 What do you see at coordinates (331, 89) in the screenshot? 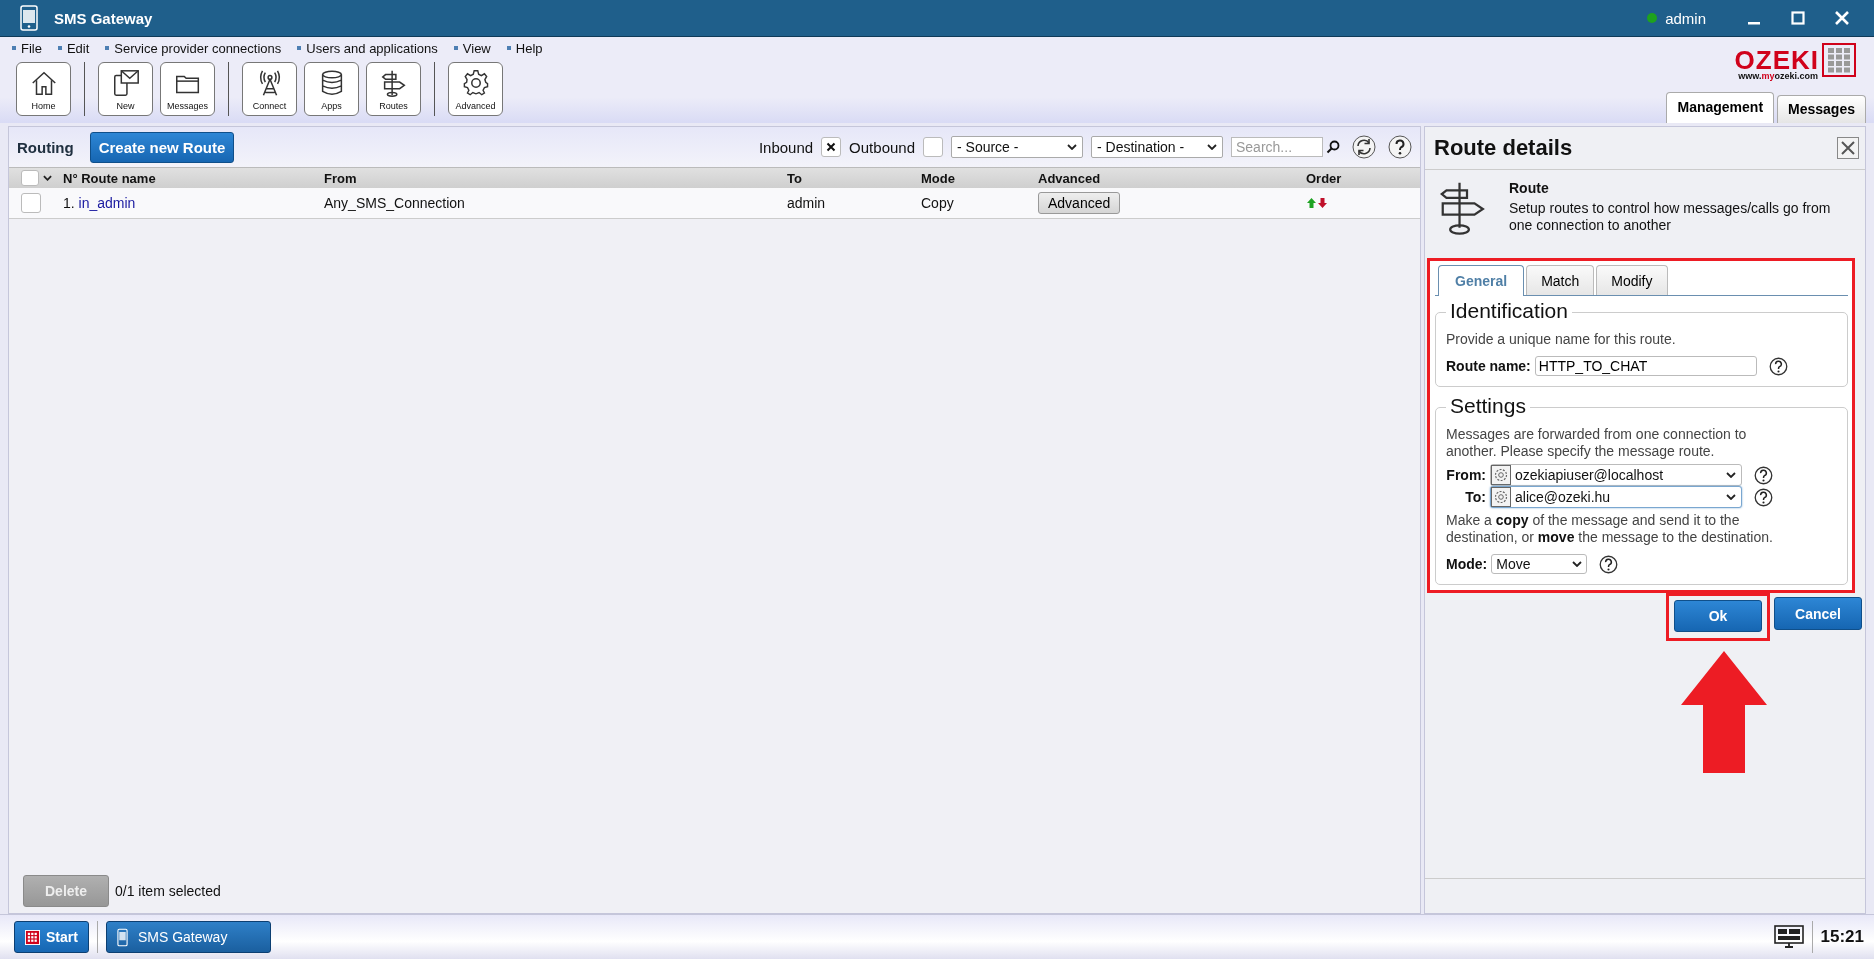
I see `toolbar-button: Apps` at bounding box center [331, 89].